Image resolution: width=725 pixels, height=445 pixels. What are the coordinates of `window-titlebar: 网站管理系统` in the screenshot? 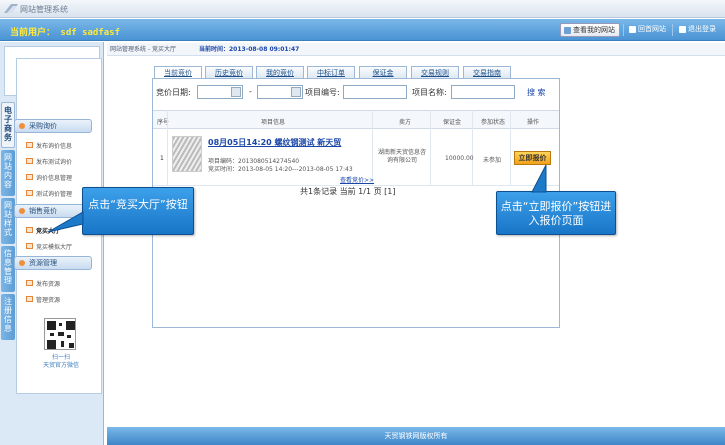 It's located at (362, 9).